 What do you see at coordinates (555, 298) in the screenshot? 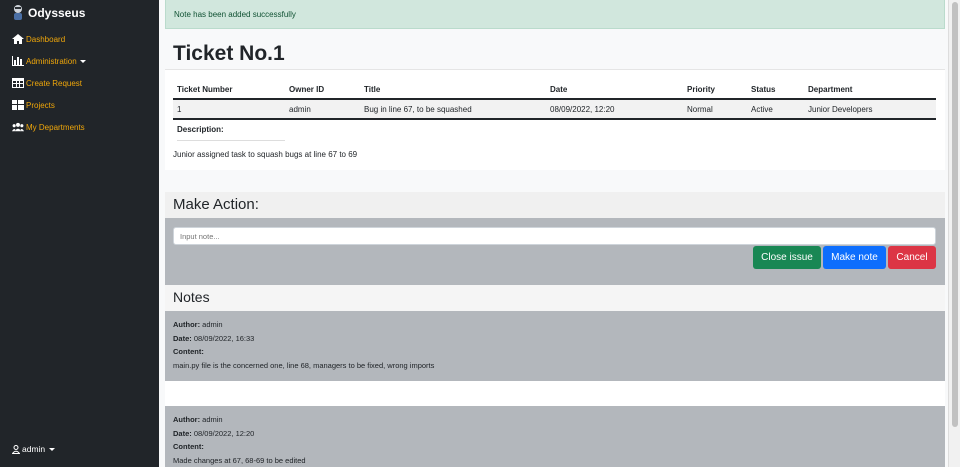
I see `notes-header: Notes` at bounding box center [555, 298].